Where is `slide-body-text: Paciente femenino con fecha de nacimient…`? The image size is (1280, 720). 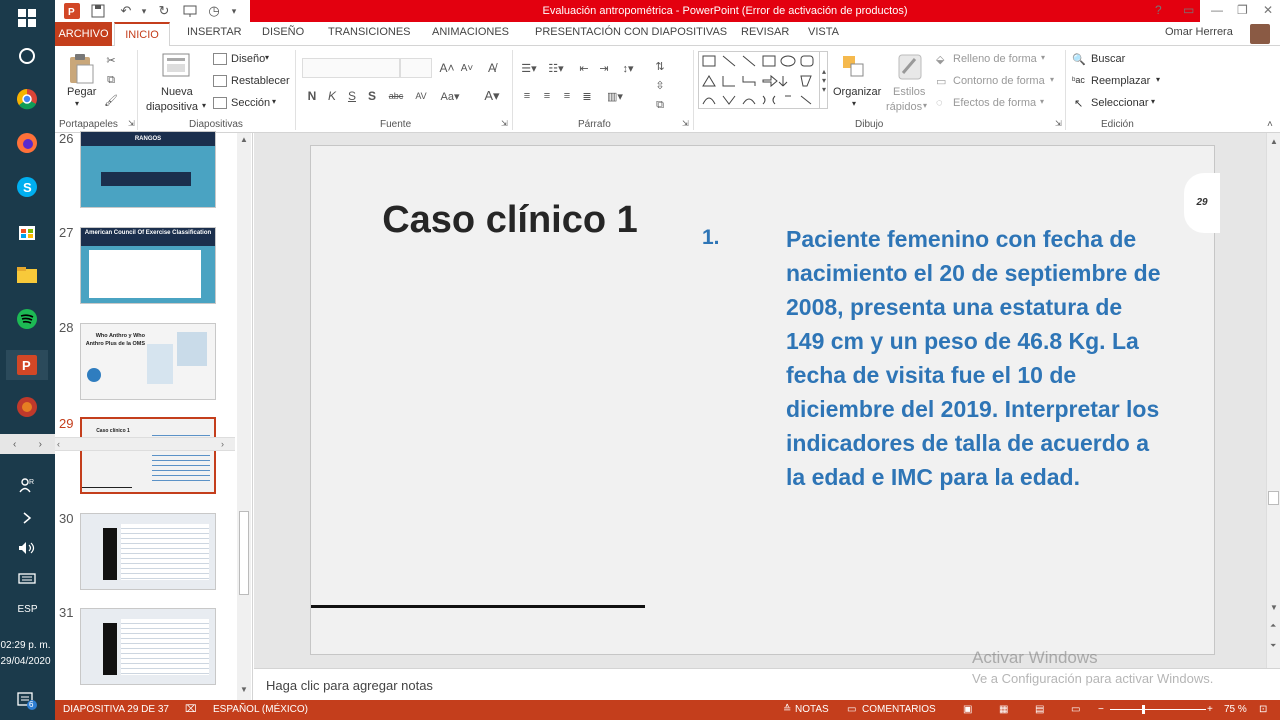
slide-body-text: Paciente femenino con fecha de nacimient… is located at coordinates (976, 358).